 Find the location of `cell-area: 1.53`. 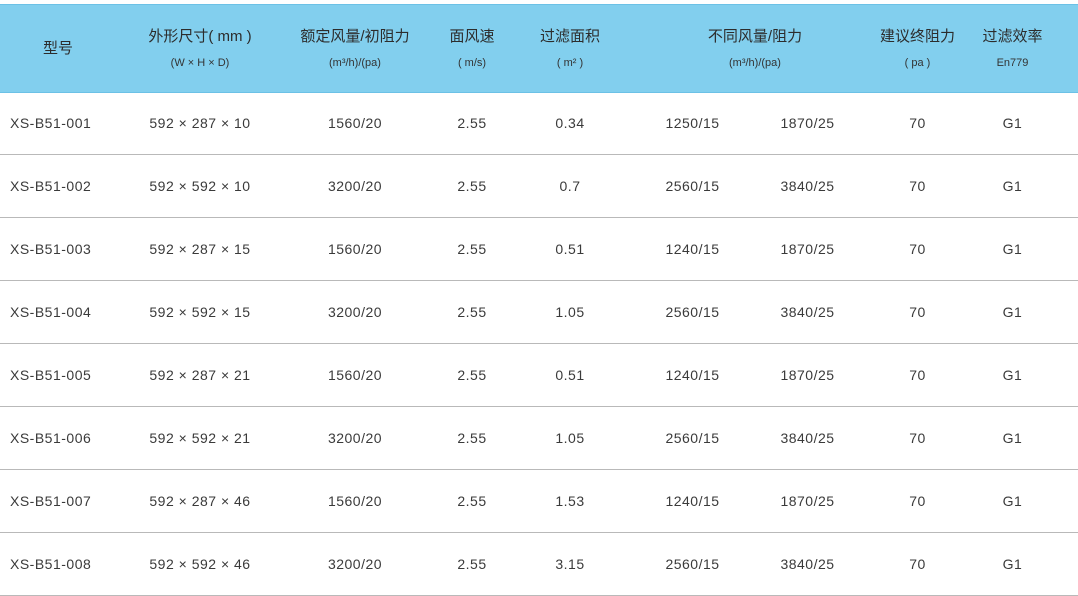

cell-area: 1.53 is located at coordinates (570, 501).